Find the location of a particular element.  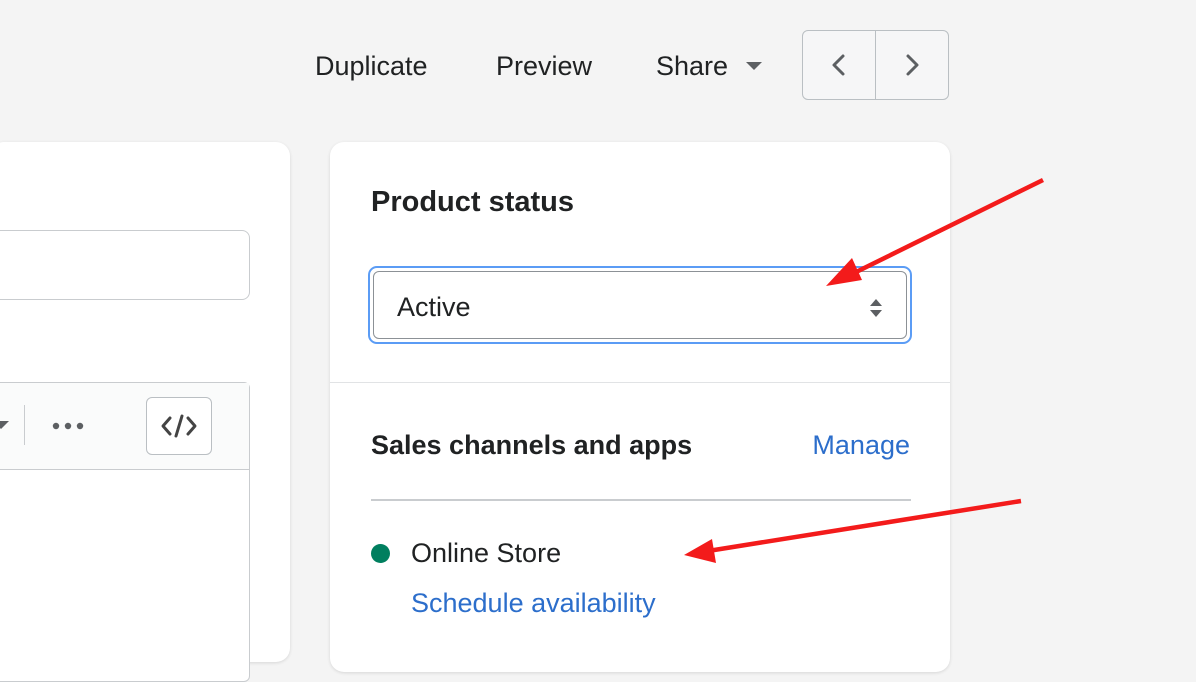

editor-toolbar is located at coordinates (124, 426).